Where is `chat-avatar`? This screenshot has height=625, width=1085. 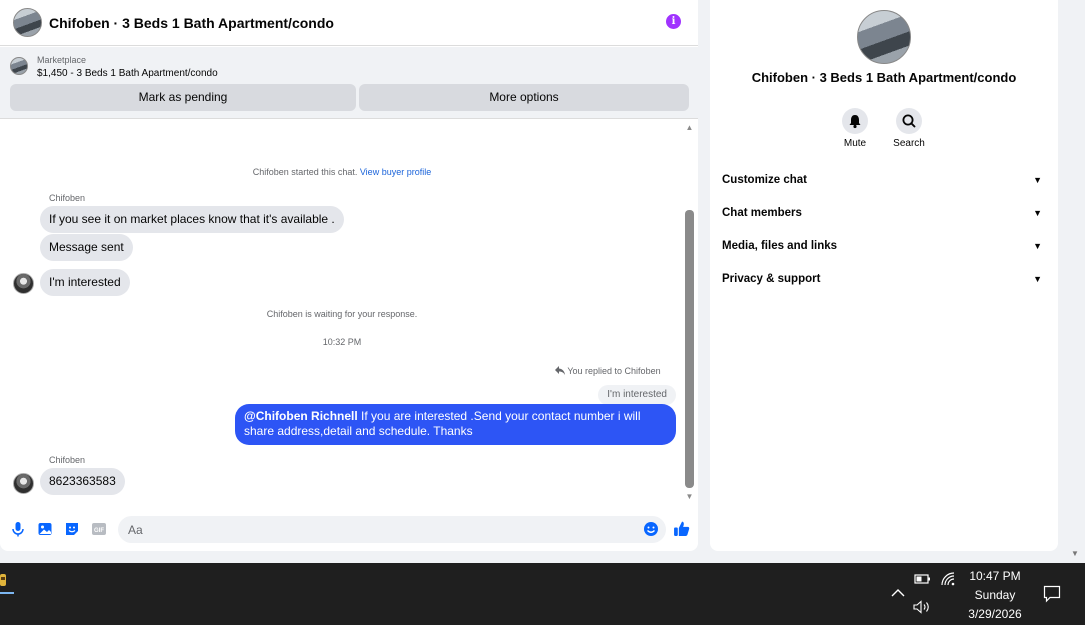
chat-avatar is located at coordinates (27, 22).